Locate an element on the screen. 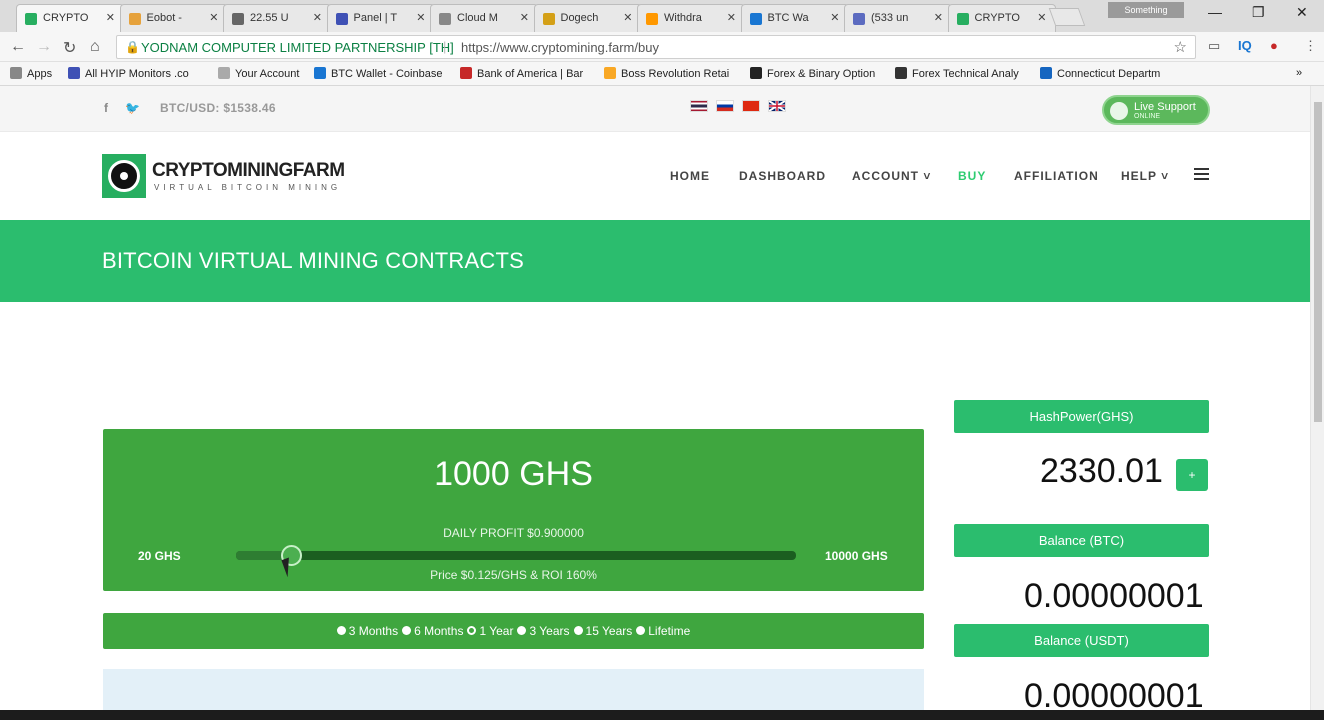  browser-tab: Dogech ✕ is located at coordinates (587, 18).